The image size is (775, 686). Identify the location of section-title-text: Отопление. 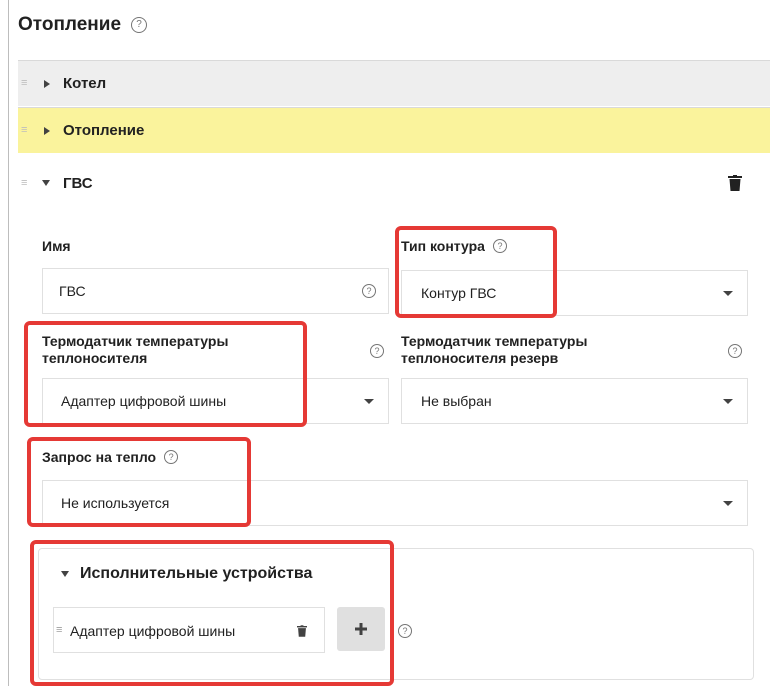
(70, 24).